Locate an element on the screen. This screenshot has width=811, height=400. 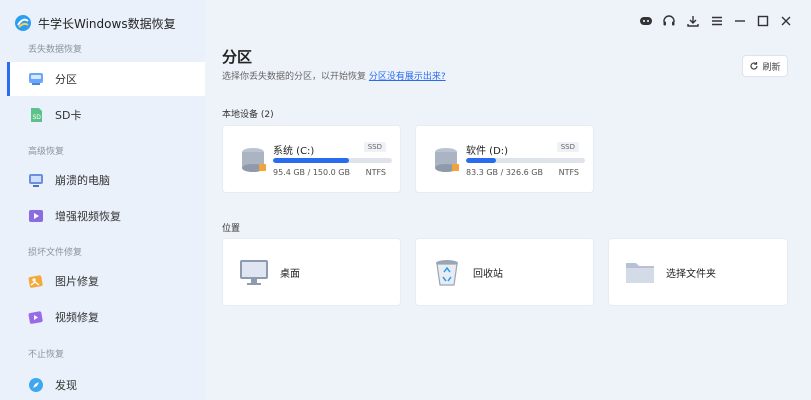
drive-usage: 95.4 GB / 150.0 GB is located at coordinates (311, 172).